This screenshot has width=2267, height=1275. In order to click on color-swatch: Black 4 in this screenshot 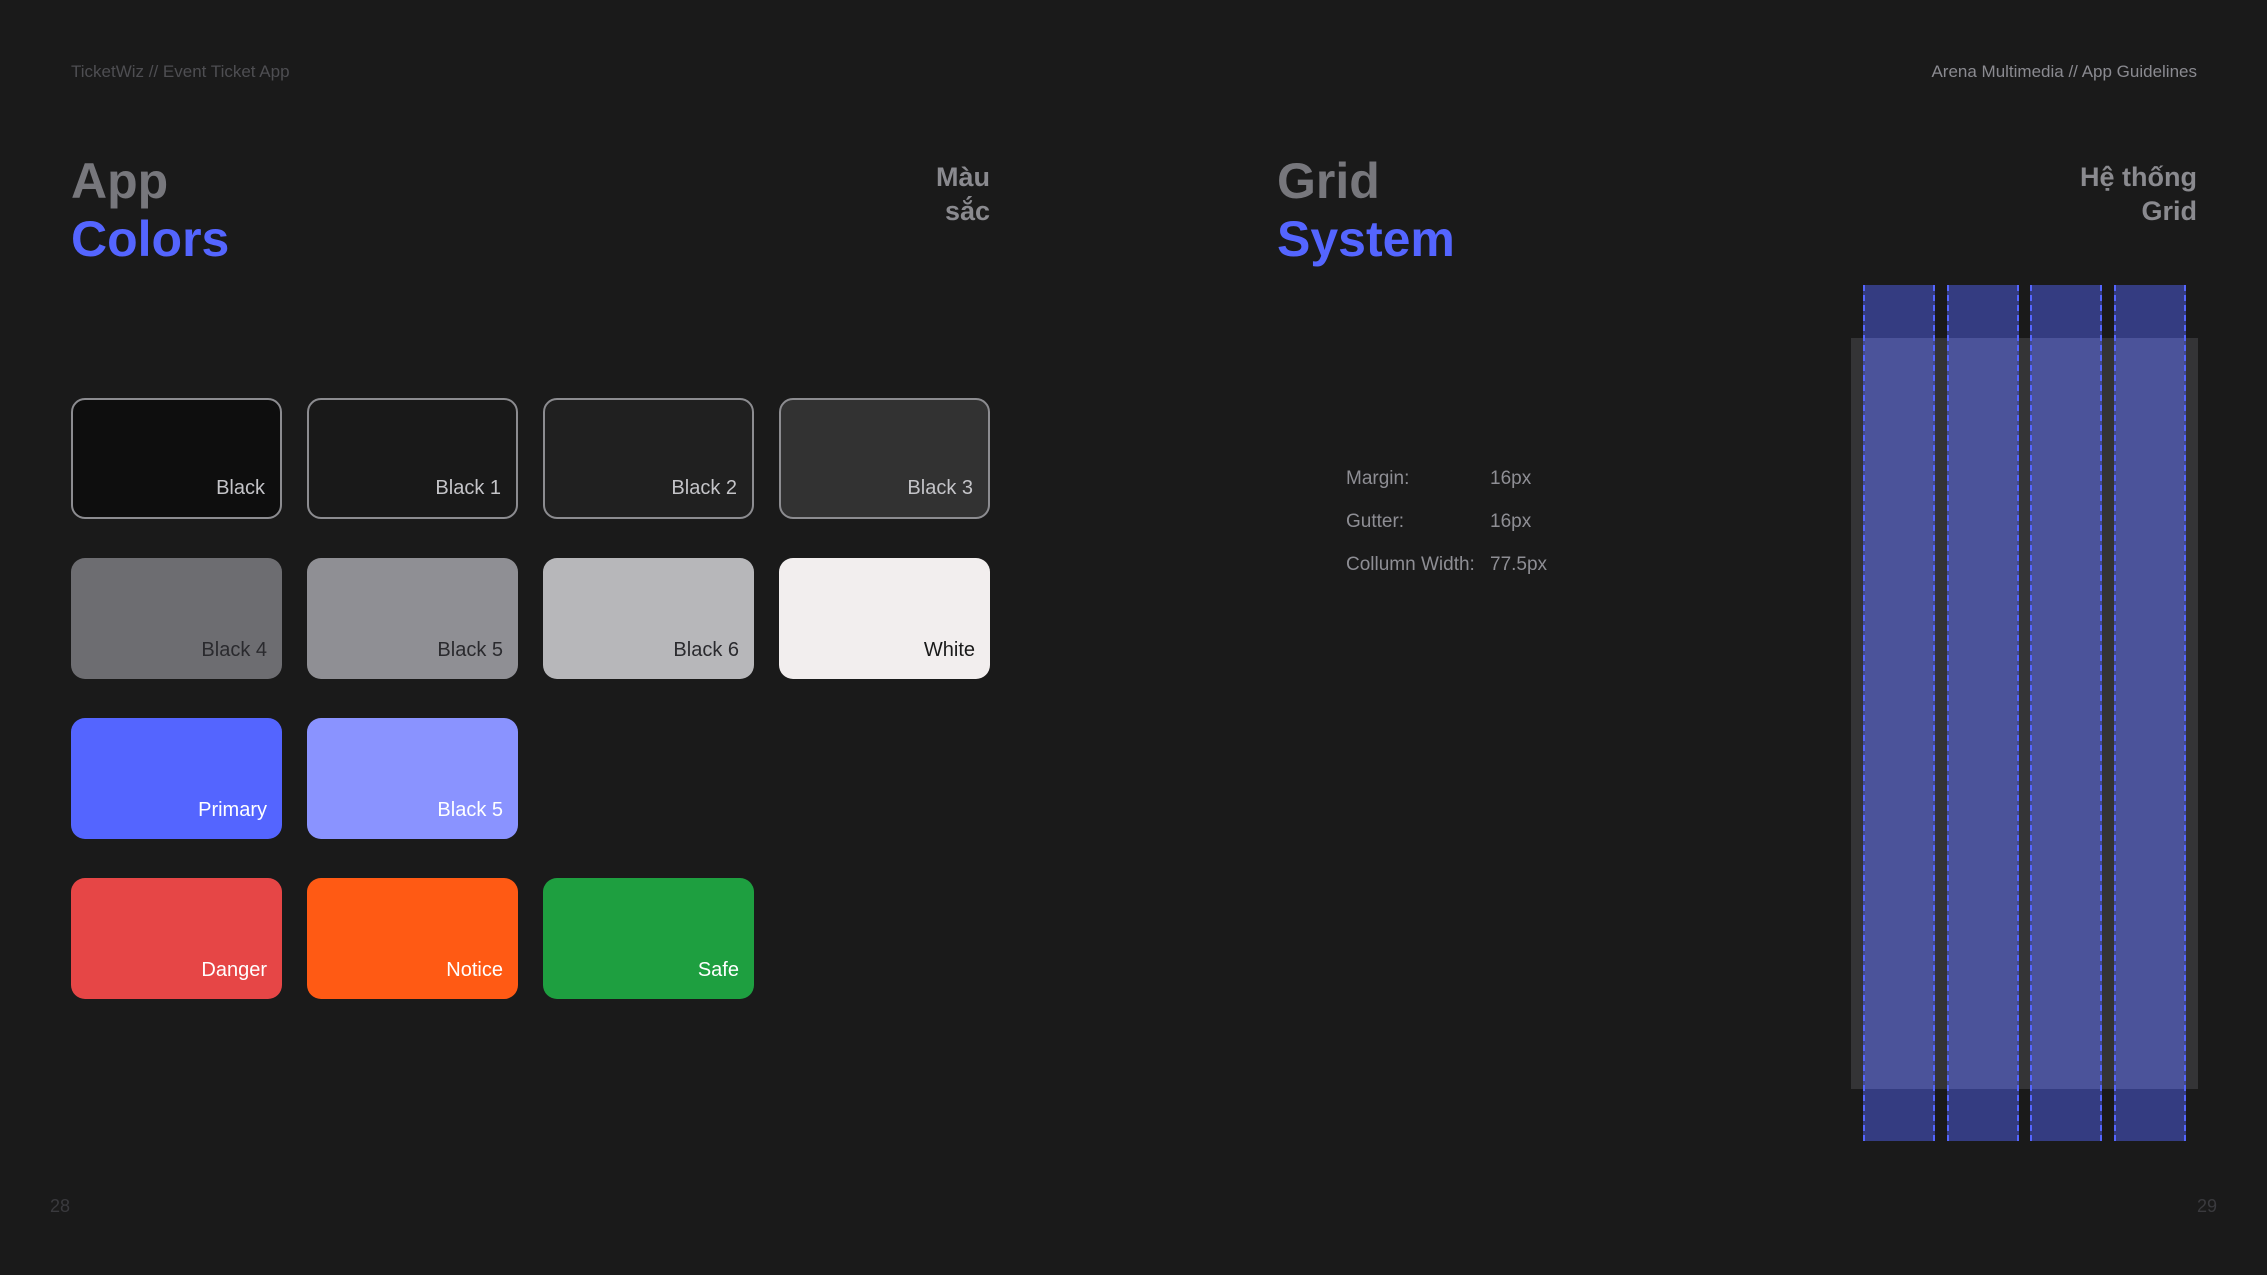, I will do `click(176, 618)`.